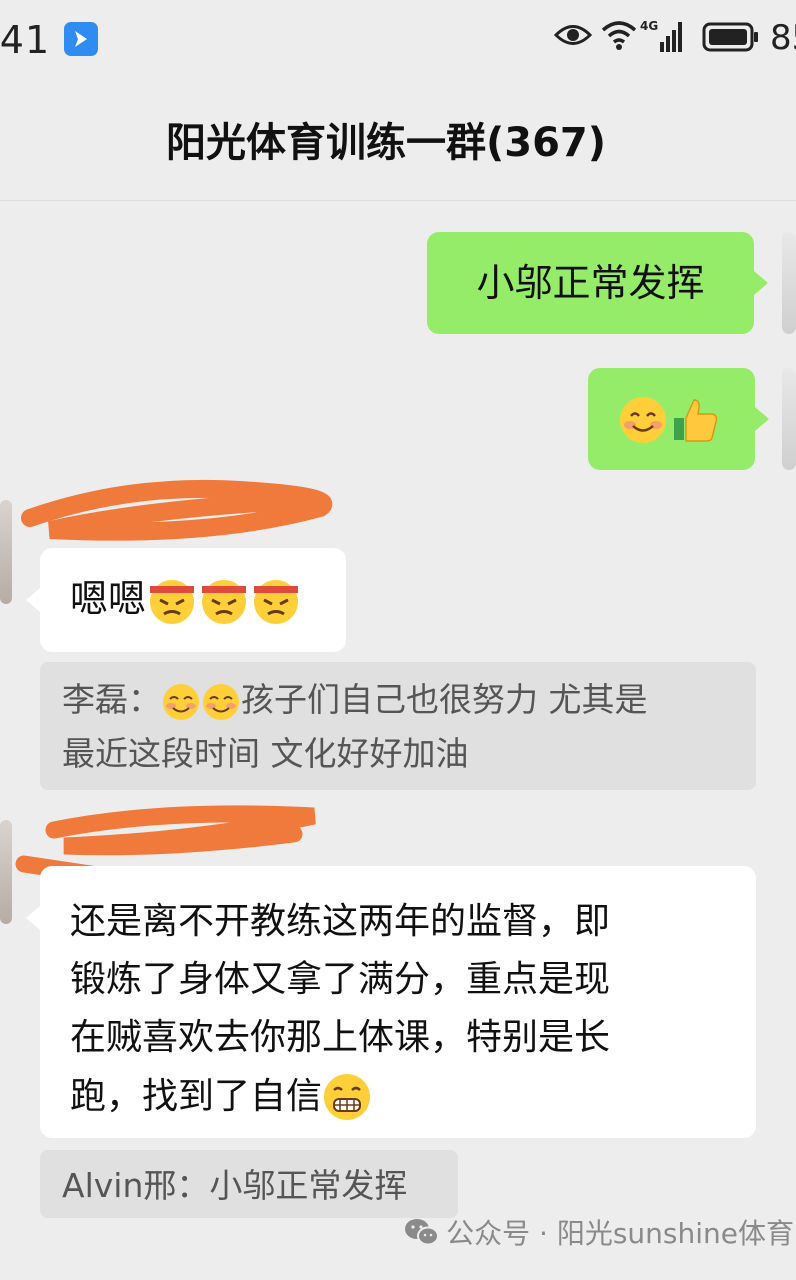  I want to click on message-bubble-outgoing, so click(678, 419).